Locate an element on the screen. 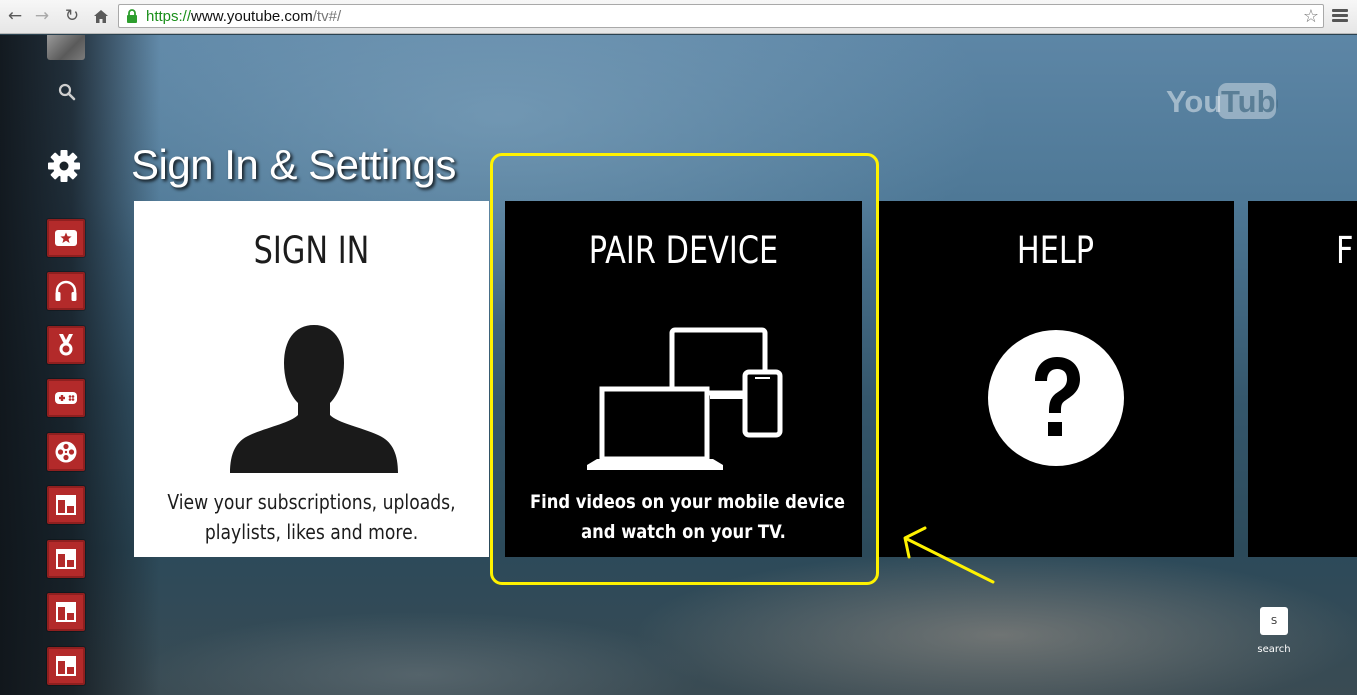 The height and width of the screenshot is (695, 1357). page-title: Sign In & Settings is located at coordinates (293, 164).